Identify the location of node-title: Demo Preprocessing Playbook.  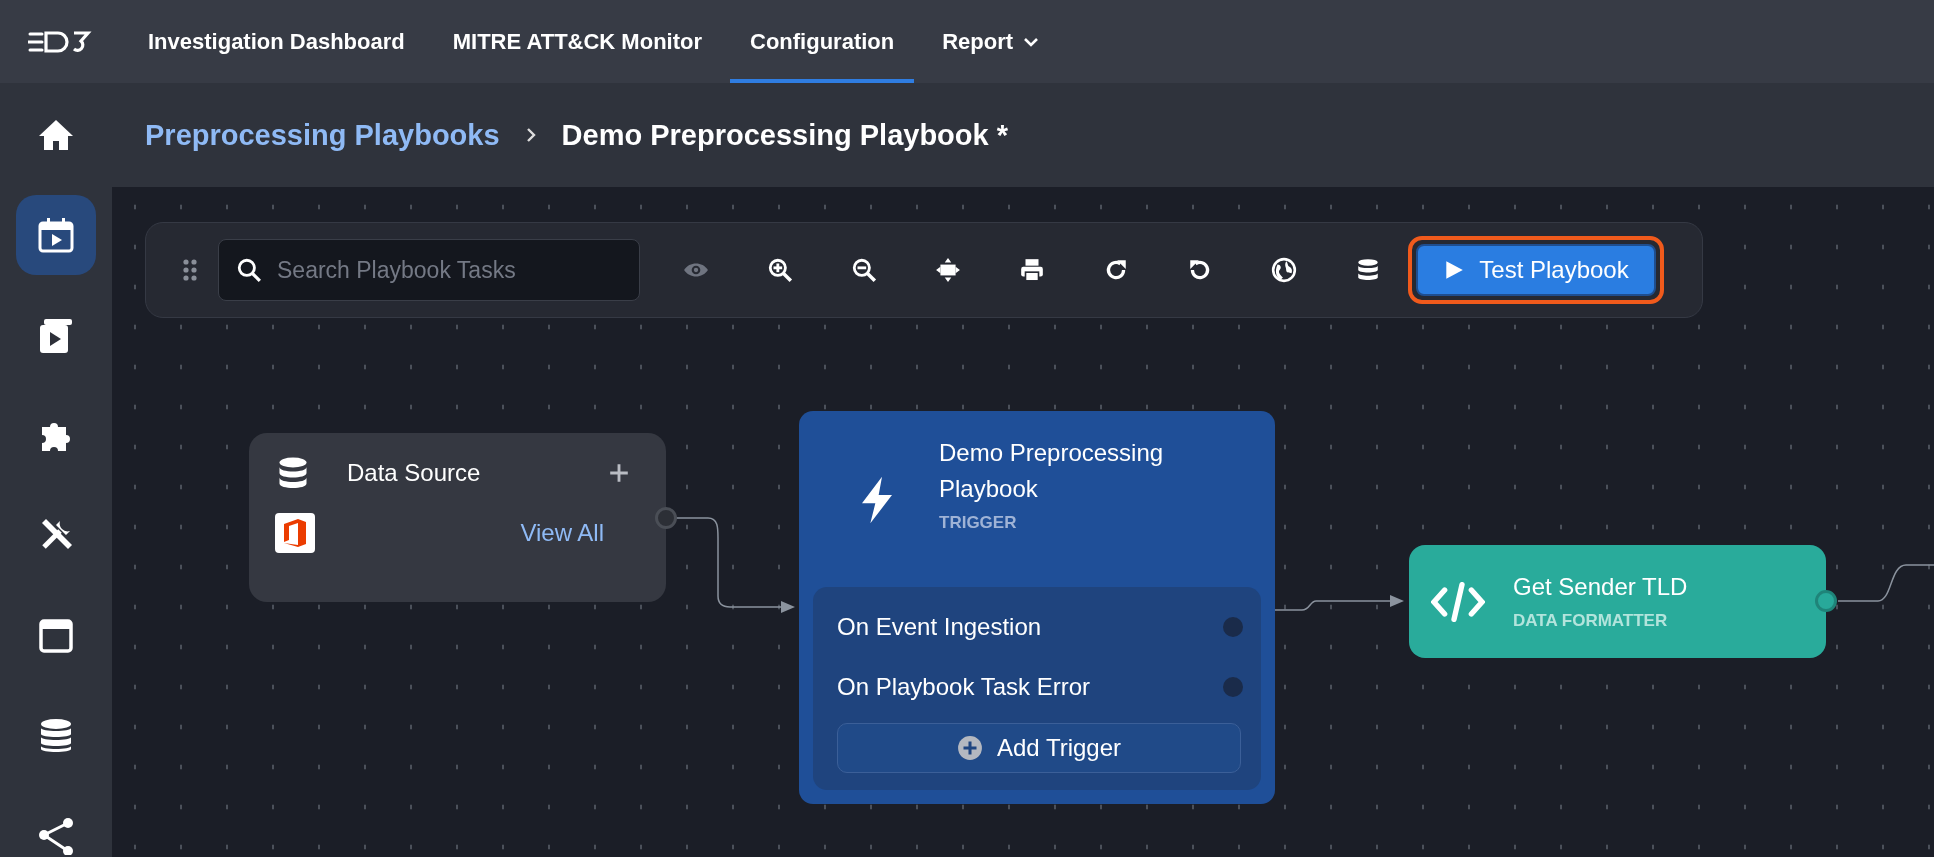
(1052, 471).